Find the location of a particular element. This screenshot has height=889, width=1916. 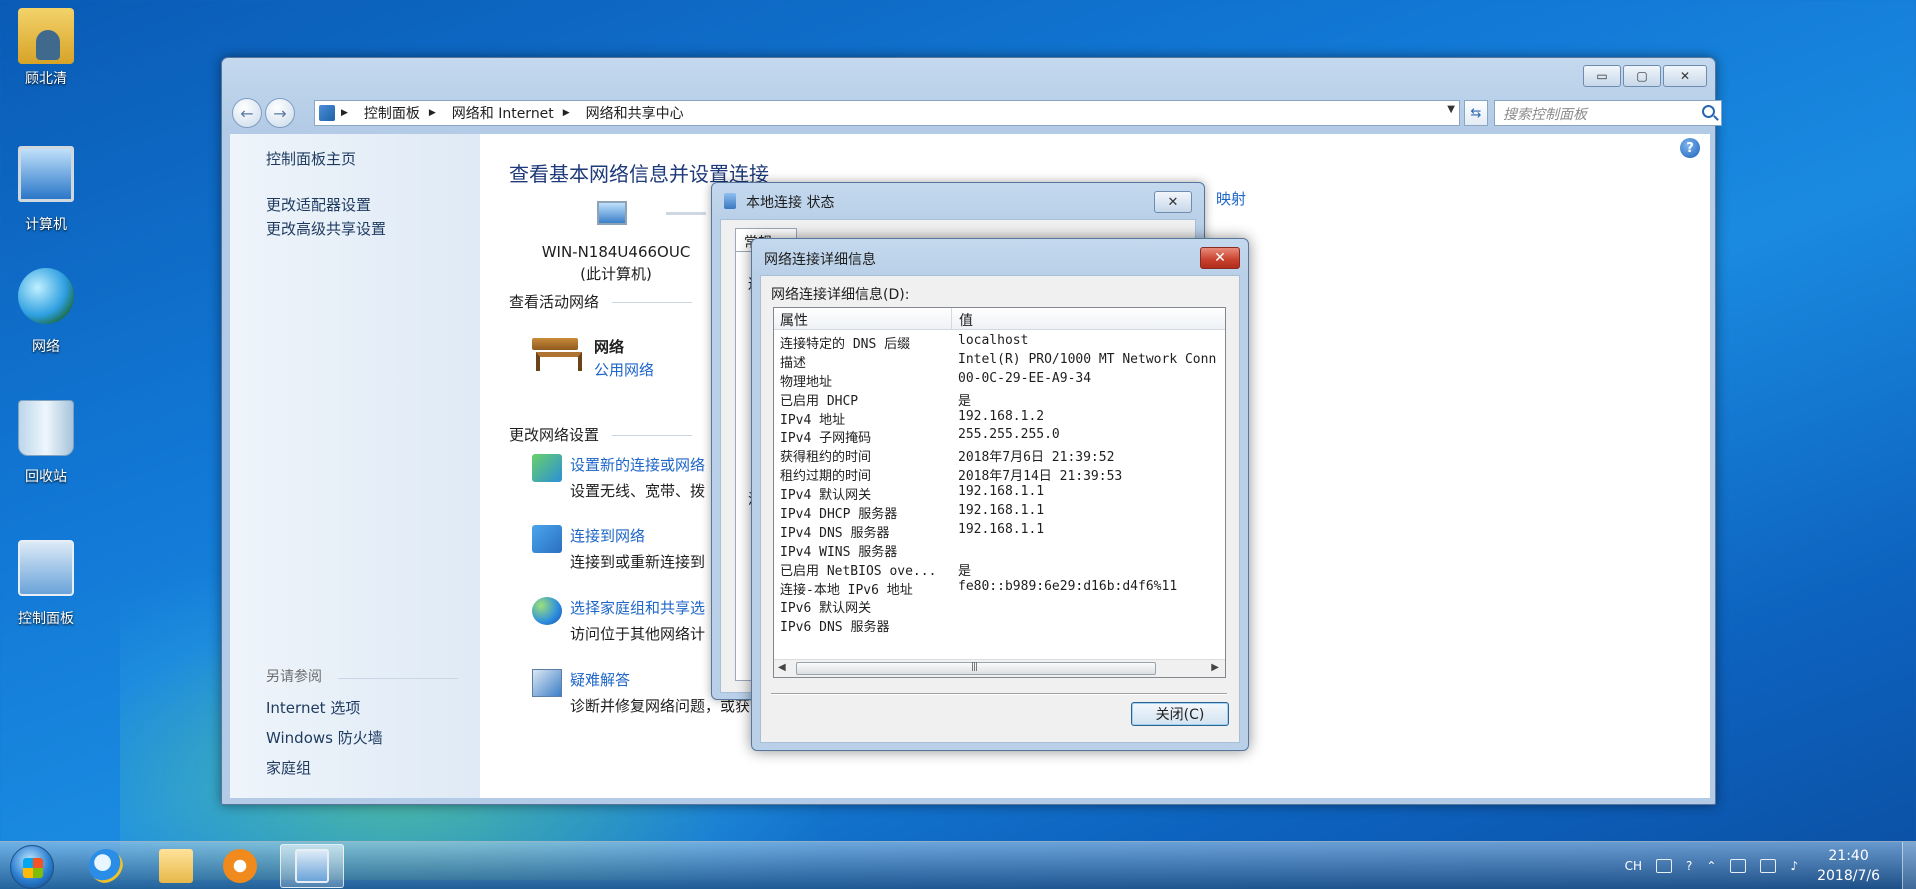

network-map-line is located at coordinates (686, 213).